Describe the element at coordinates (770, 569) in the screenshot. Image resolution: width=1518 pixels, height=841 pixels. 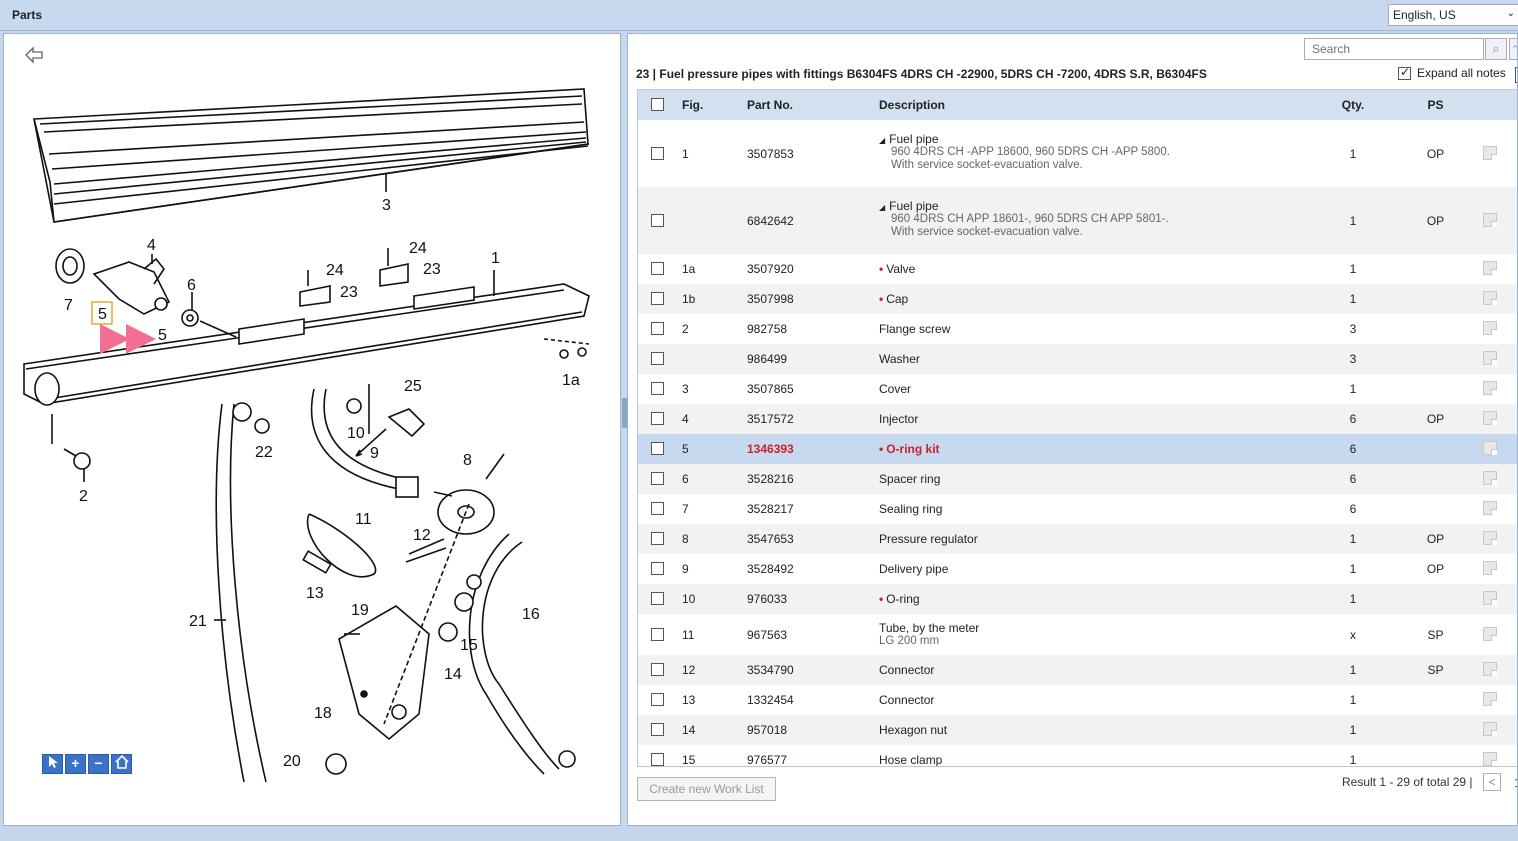
I see `part-number: 3528492` at that location.